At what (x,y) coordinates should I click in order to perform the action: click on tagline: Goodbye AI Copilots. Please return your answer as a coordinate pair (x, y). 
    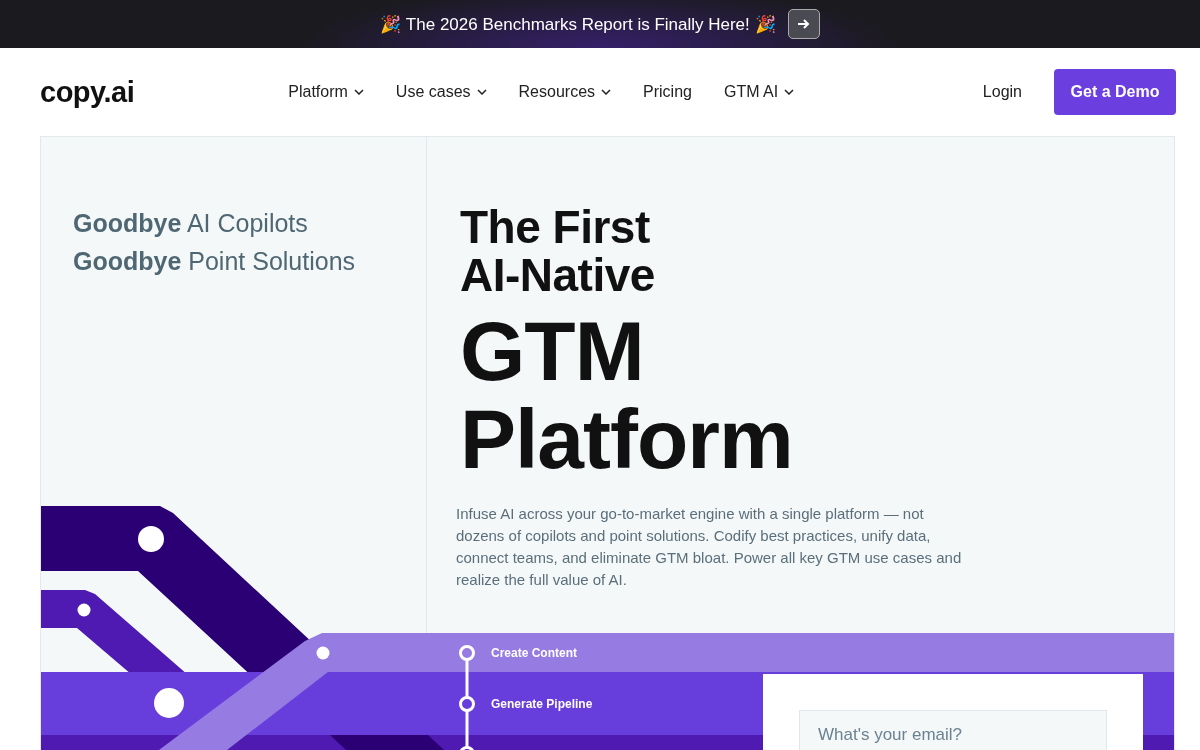
    Looking at the image, I should click on (191, 223).